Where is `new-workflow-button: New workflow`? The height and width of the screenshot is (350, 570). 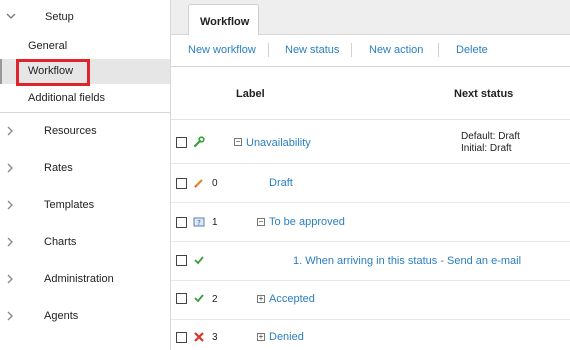
new-workflow-button: New workflow is located at coordinates (222, 50).